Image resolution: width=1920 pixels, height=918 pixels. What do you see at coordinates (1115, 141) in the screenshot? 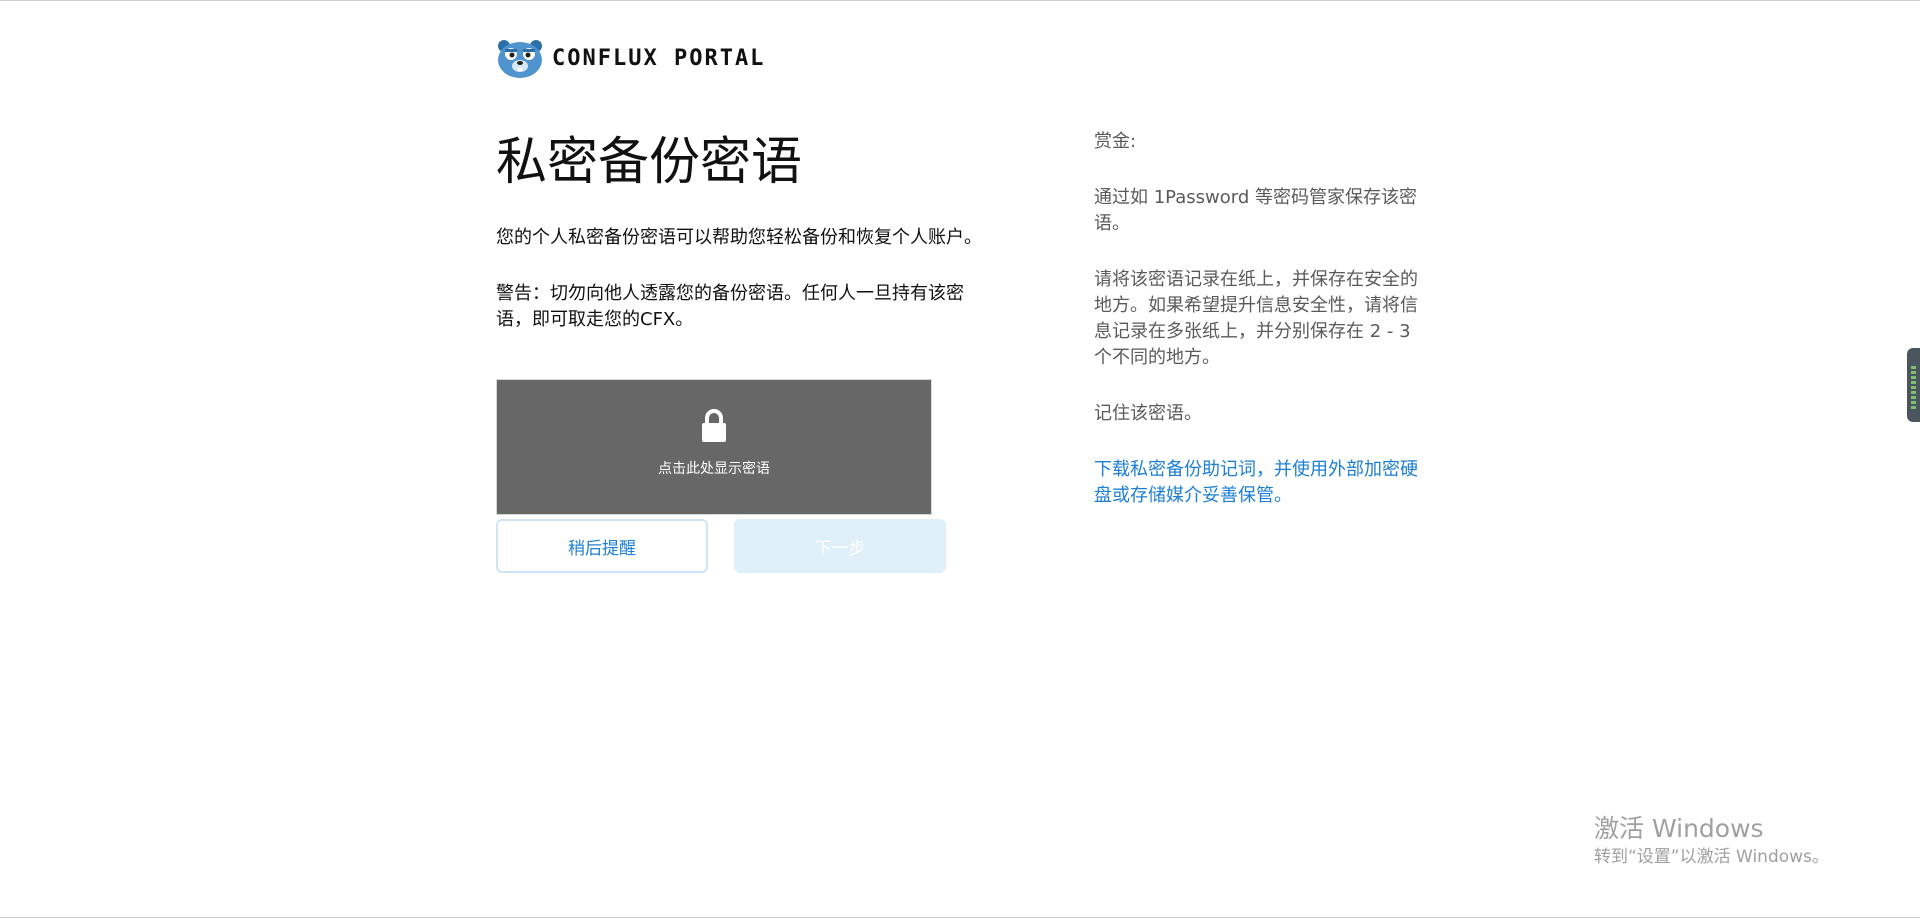
I see `tips-heading: 赏金:` at bounding box center [1115, 141].